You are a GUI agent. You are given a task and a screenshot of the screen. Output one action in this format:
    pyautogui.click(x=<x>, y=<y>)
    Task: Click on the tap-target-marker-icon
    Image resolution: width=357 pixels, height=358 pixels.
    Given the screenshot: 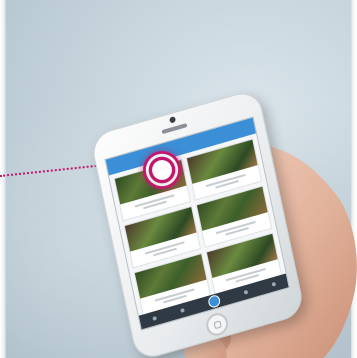 What is the action you would take?
    pyautogui.click(x=162, y=170)
    